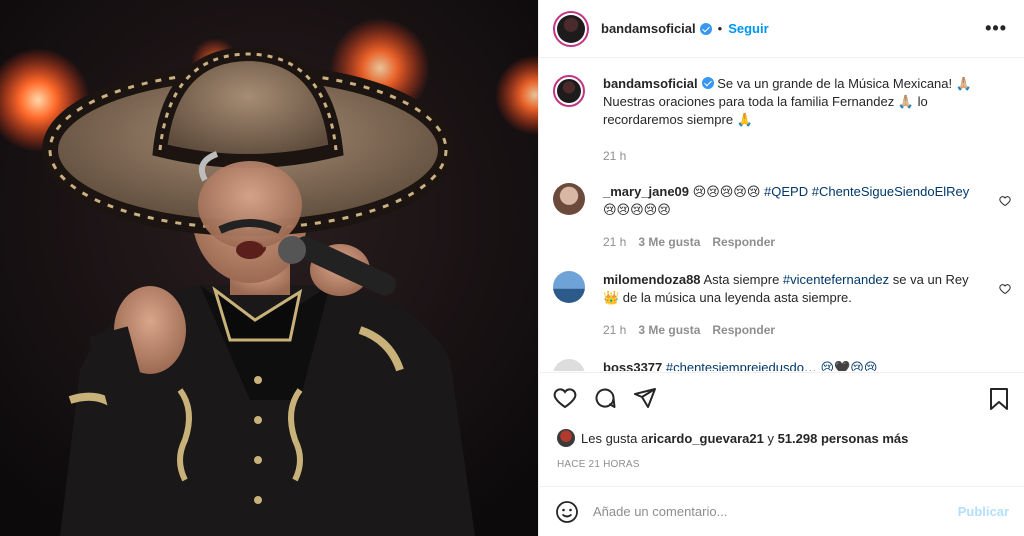 This screenshot has height=536, width=1024. Describe the element at coordinates (706, 438) in the screenshot. I see `liker-username: ricardo_guevara21` at that location.